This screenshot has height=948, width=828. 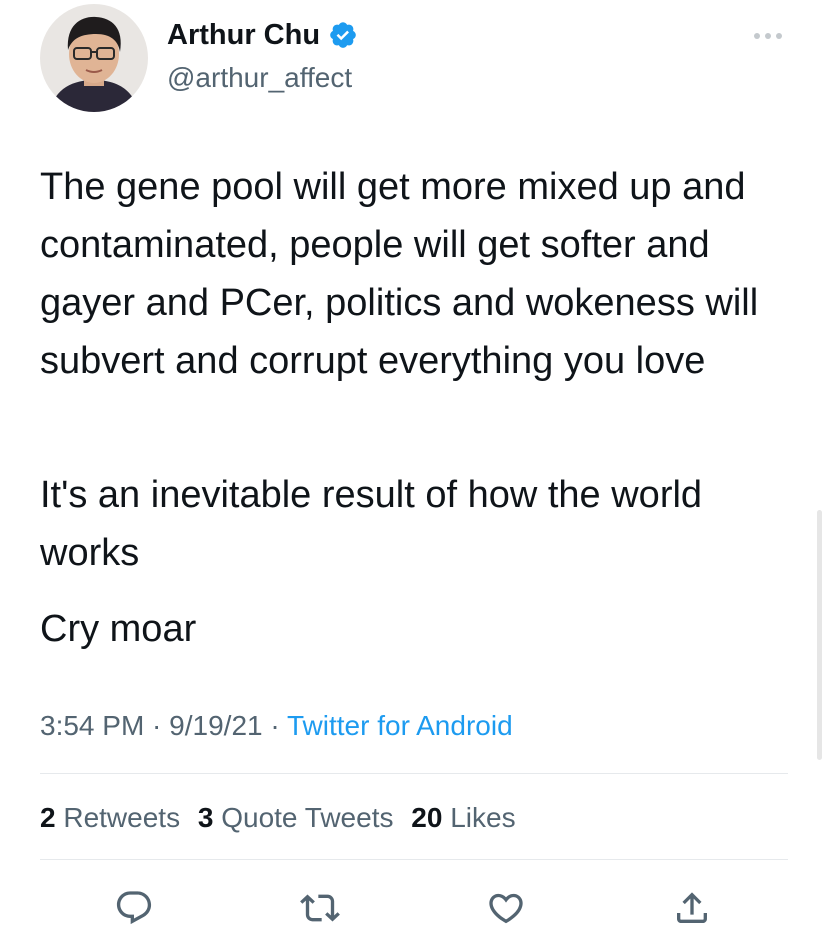 I want to click on avatar, so click(x=94, y=58).